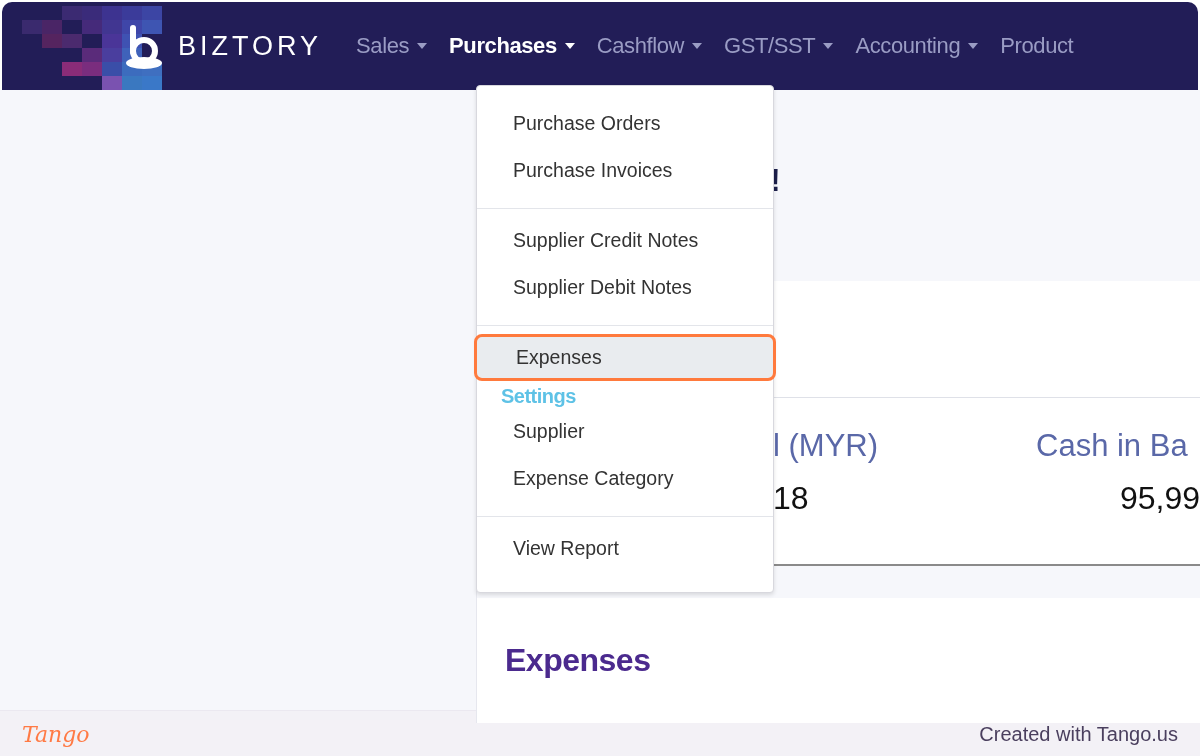 The height and width of the screenshot is (756, 1200). I want to click on stat-value: 95,99, so click(1159, 498).